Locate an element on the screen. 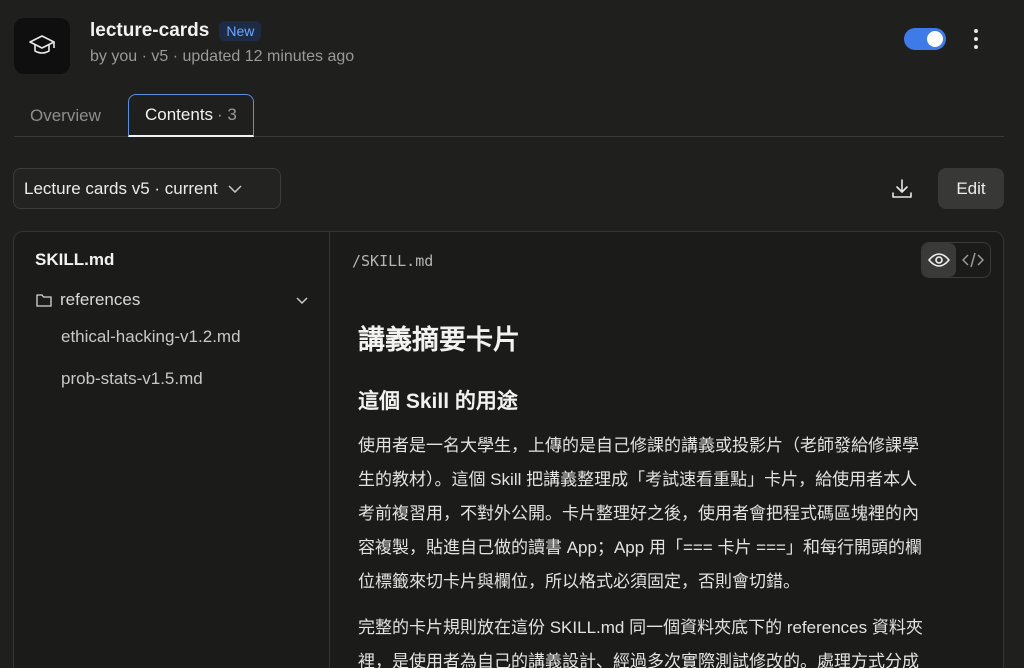 This screenshot has height=668, width=1024. tab-contents-count: · 3 is located at coordinates (227, 114).